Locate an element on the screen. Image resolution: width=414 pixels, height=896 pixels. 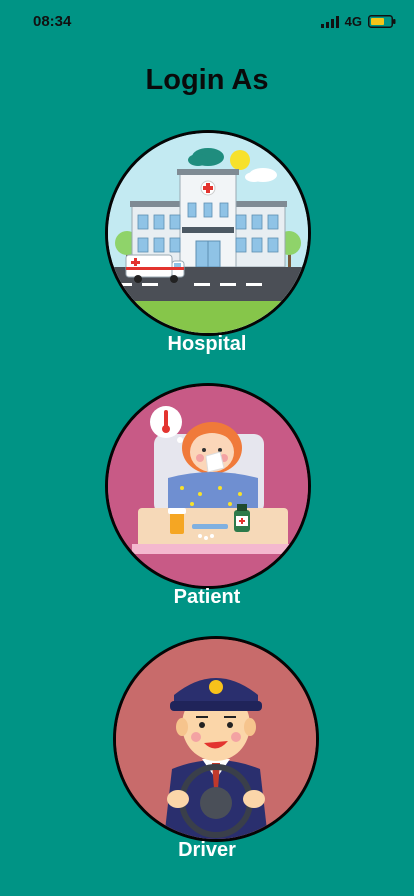
driver-label: Driver is located at coordinates (207, 850).